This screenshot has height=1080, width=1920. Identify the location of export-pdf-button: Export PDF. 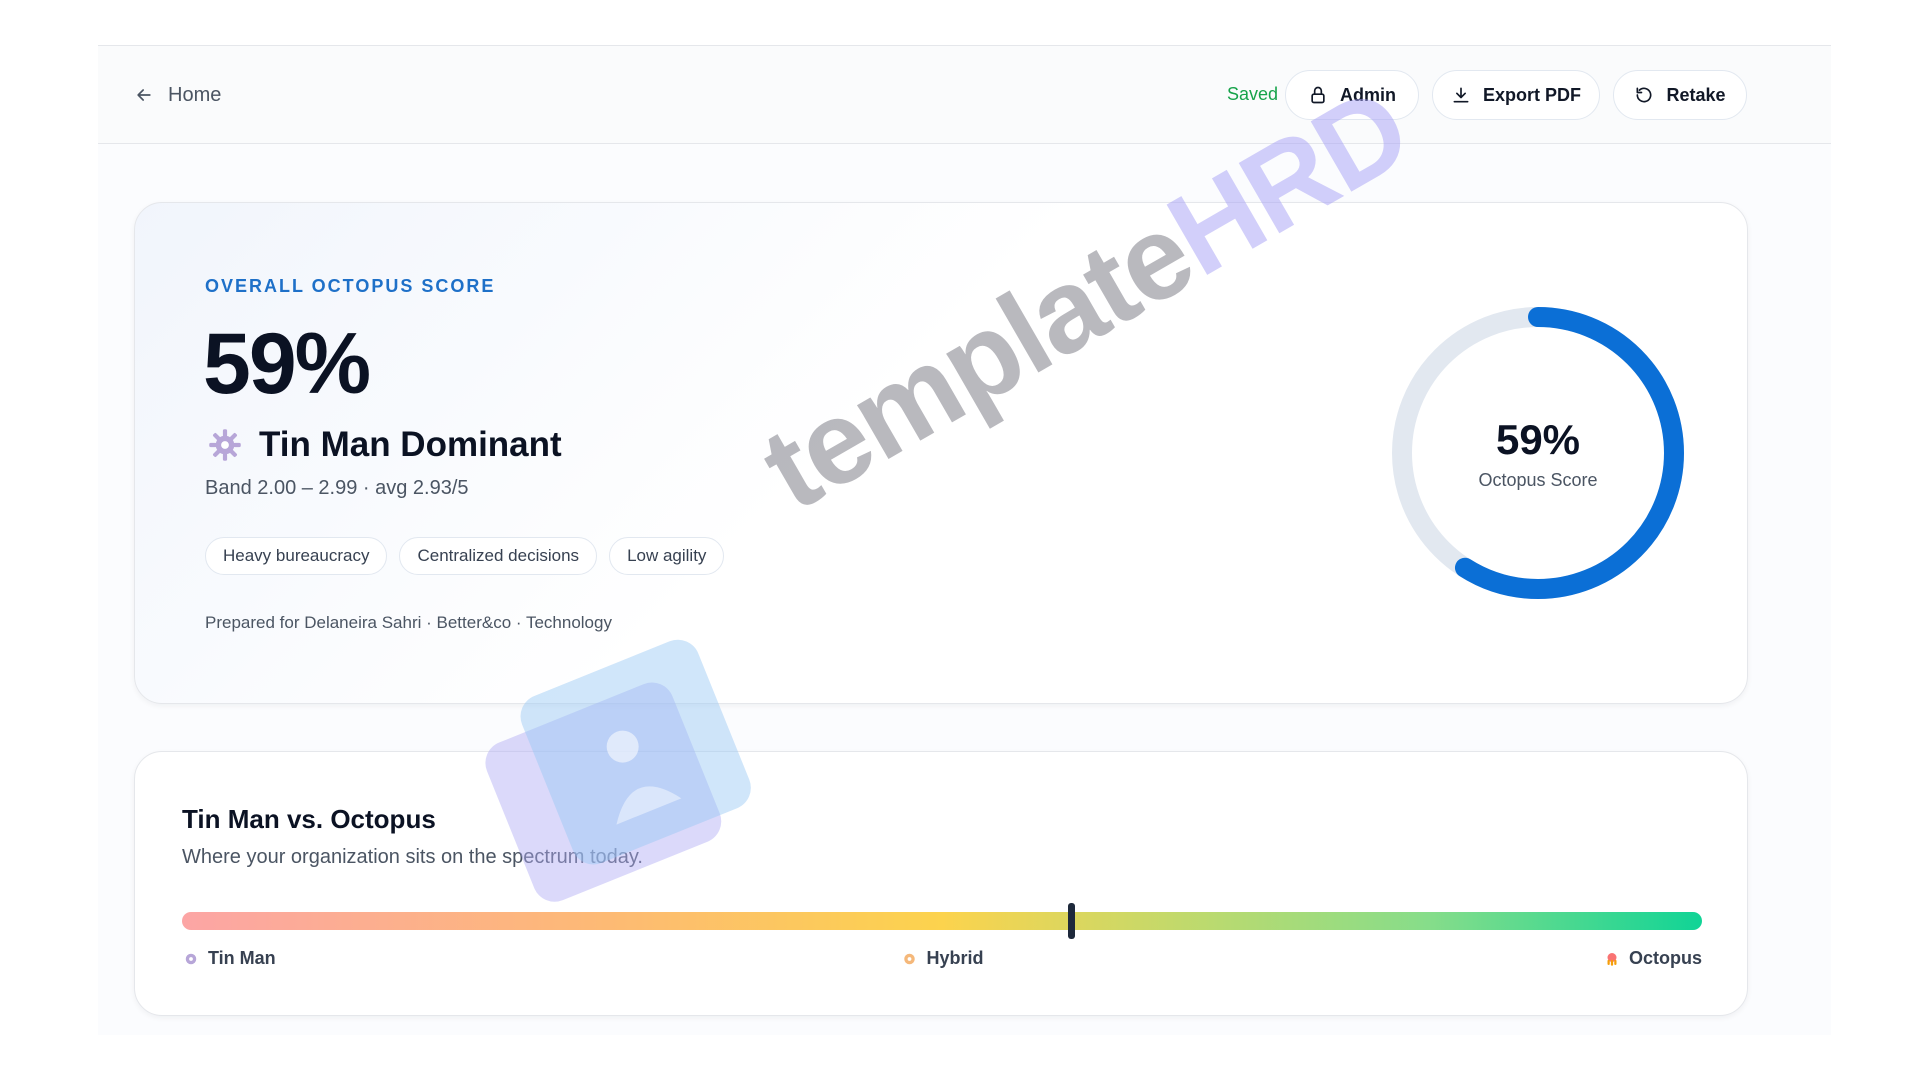
(1516, 95).